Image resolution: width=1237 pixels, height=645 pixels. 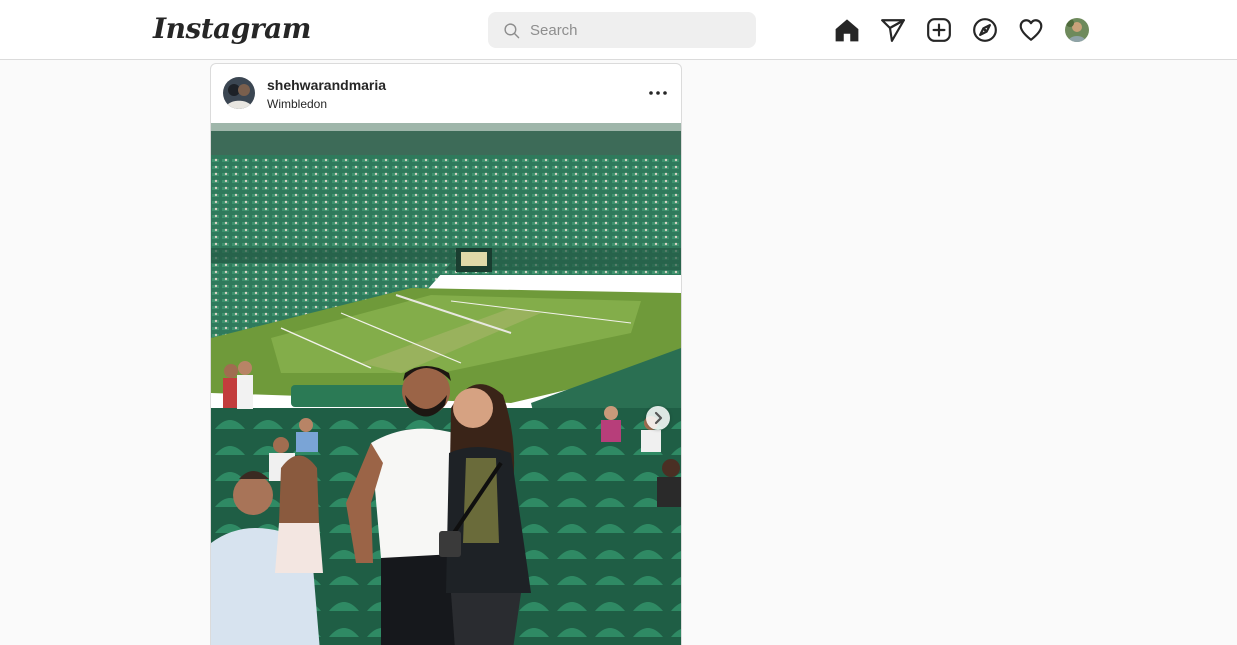 I want to click on top-navigation-bar: Instagram, so click(x=618, y=30).